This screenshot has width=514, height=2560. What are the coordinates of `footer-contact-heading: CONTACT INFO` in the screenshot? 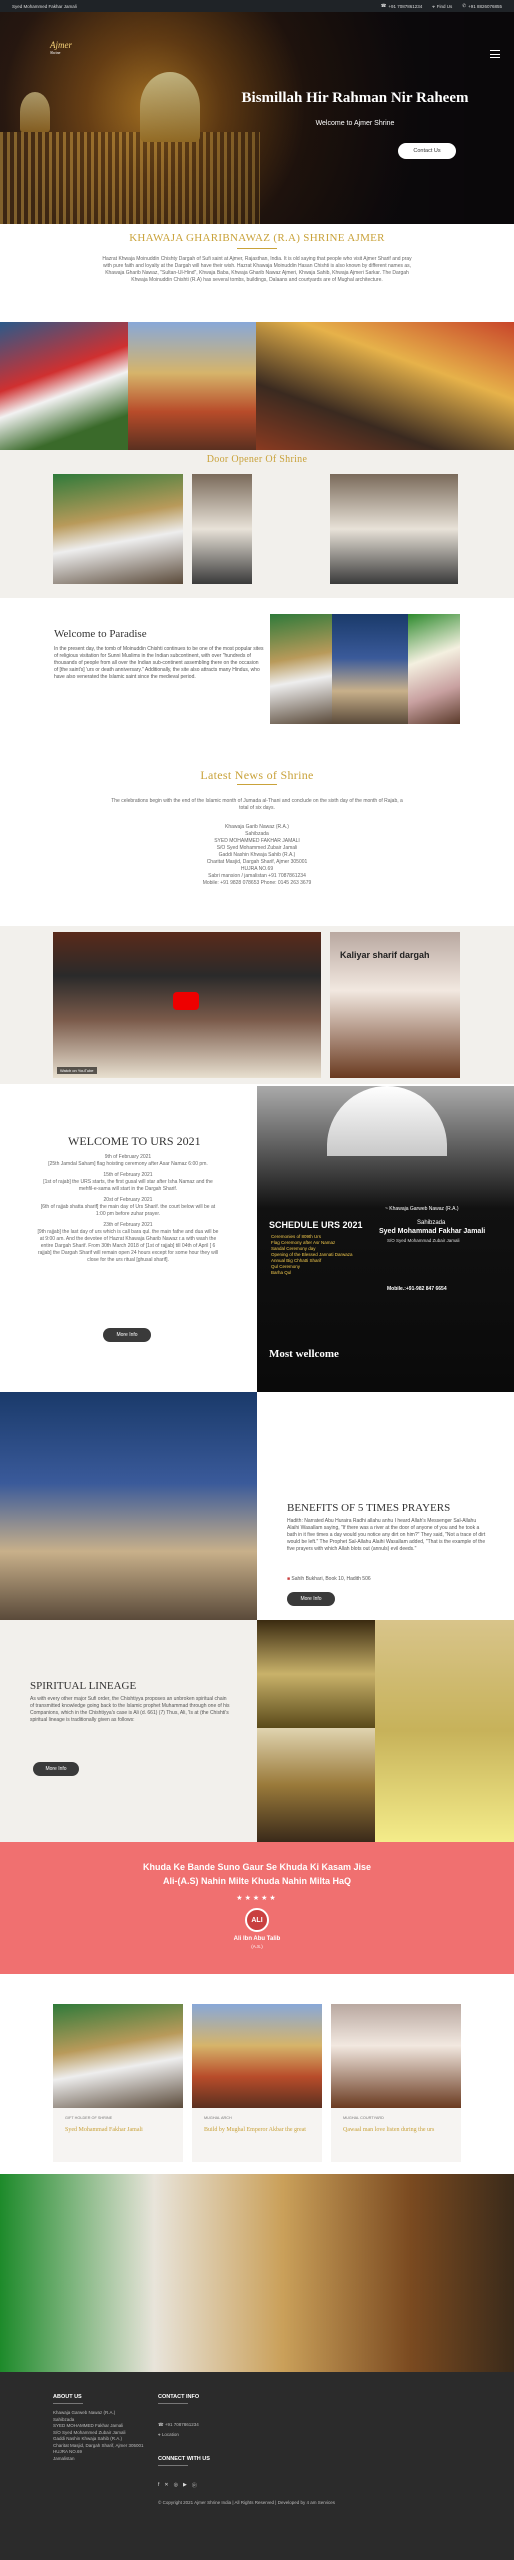 It's located at (179, 2397).